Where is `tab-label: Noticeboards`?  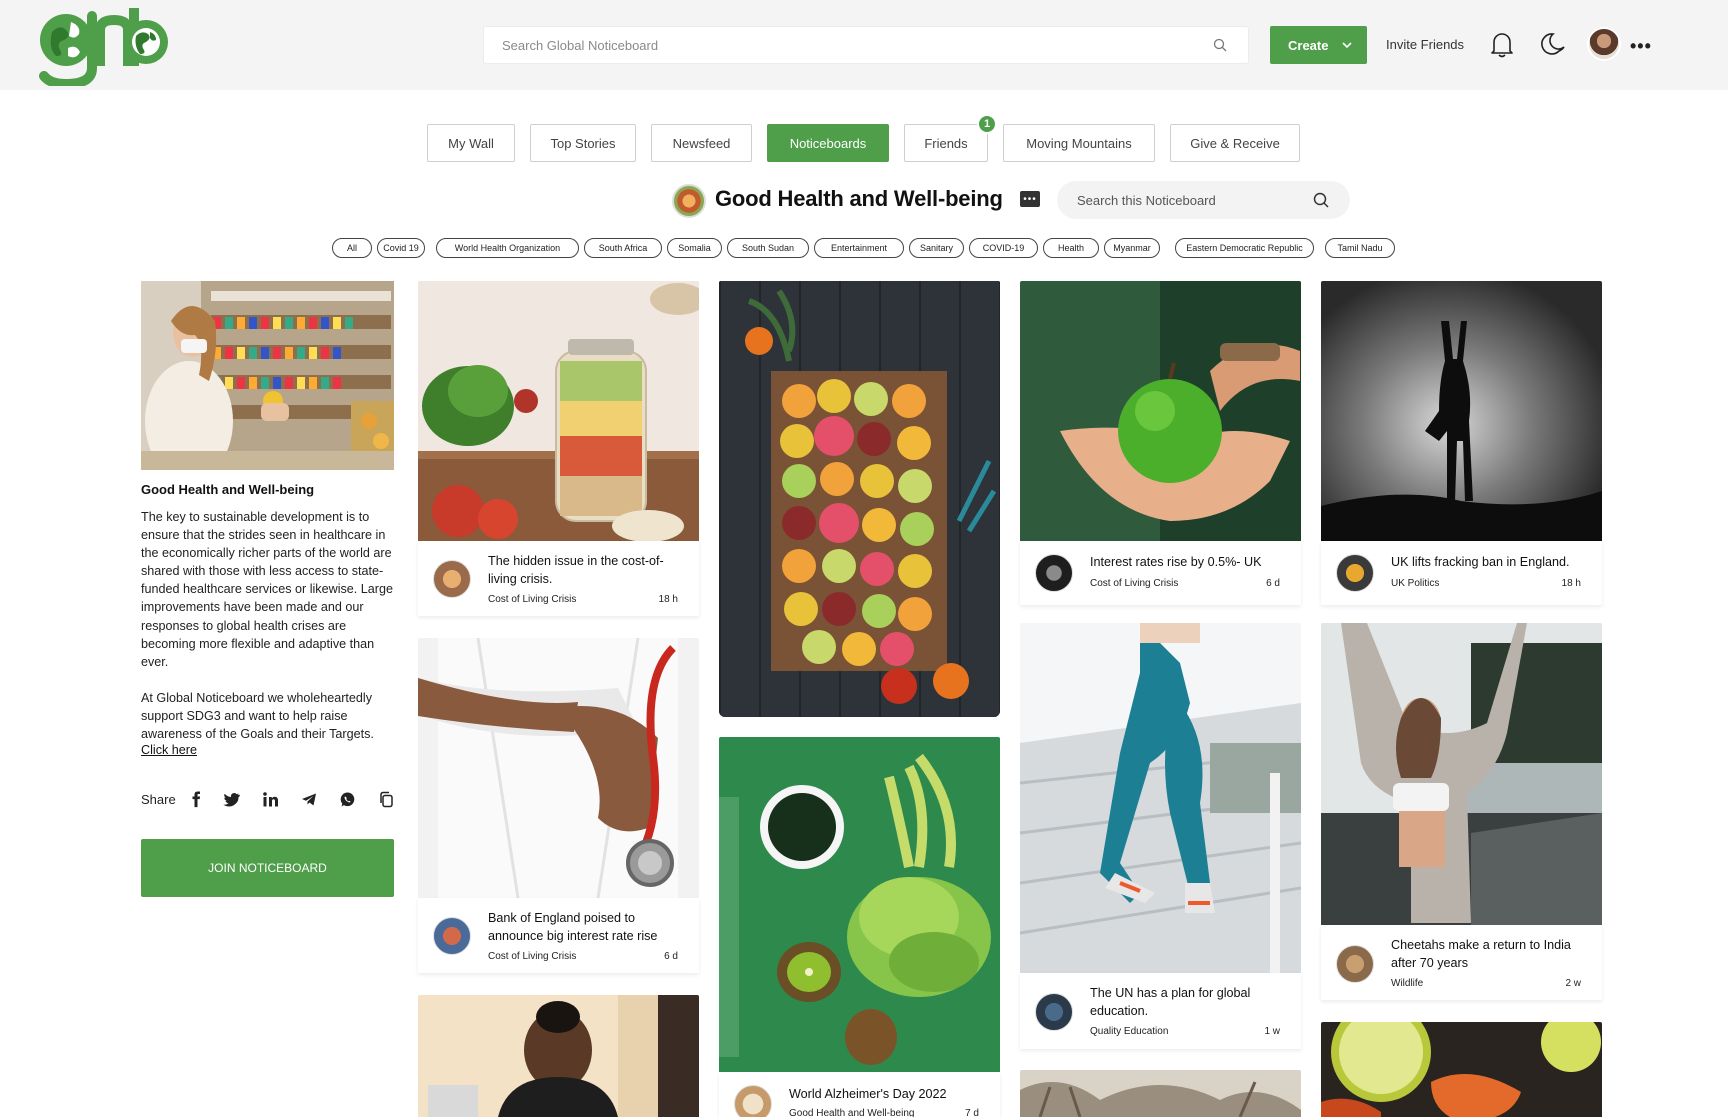
tab-label: Noticeboards is located at coordinates (828, 143).